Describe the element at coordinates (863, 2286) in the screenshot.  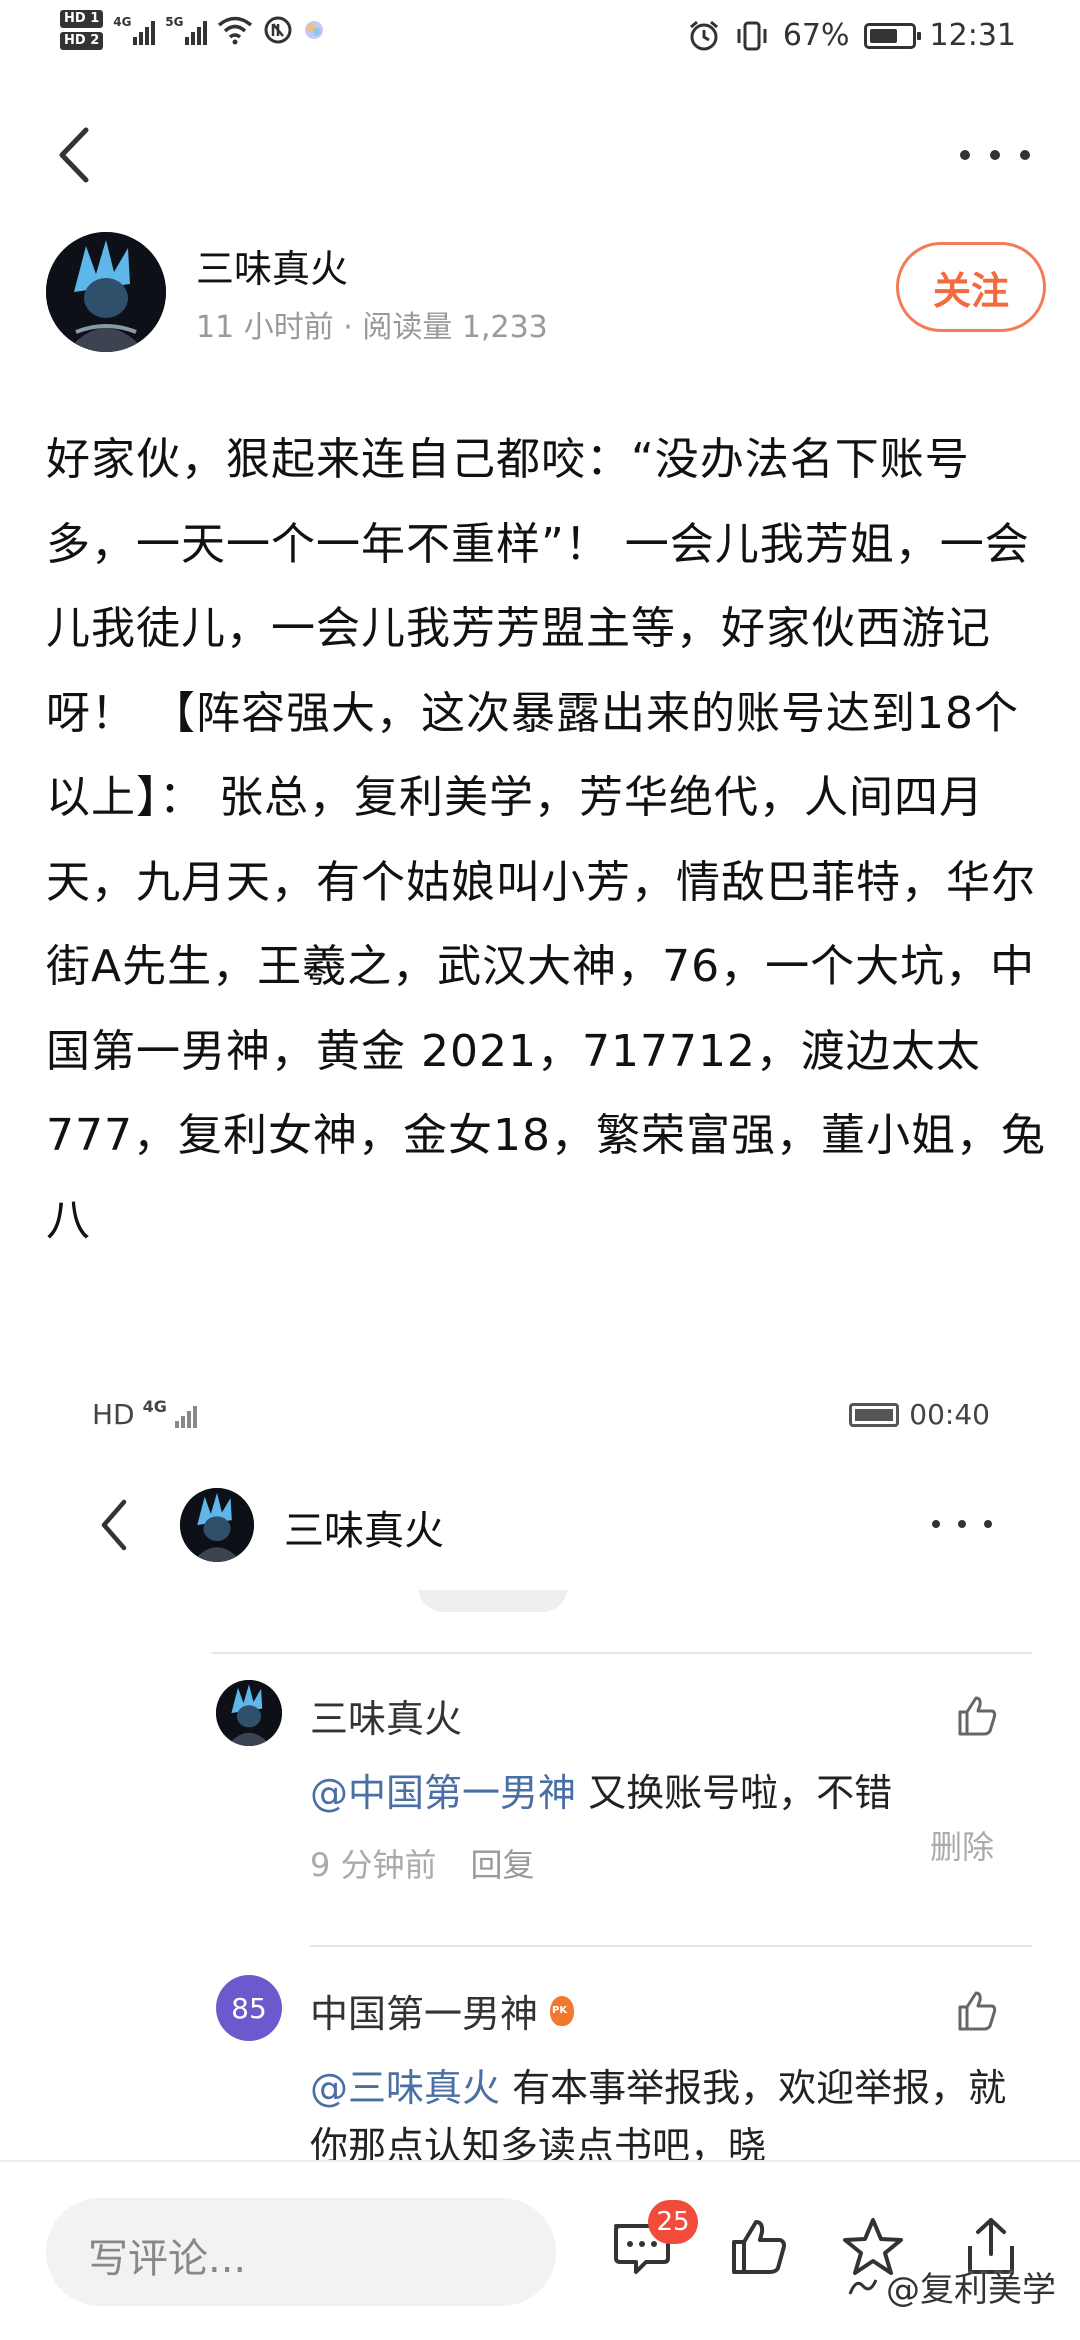
I see `snowball-logo-icon` at that location.